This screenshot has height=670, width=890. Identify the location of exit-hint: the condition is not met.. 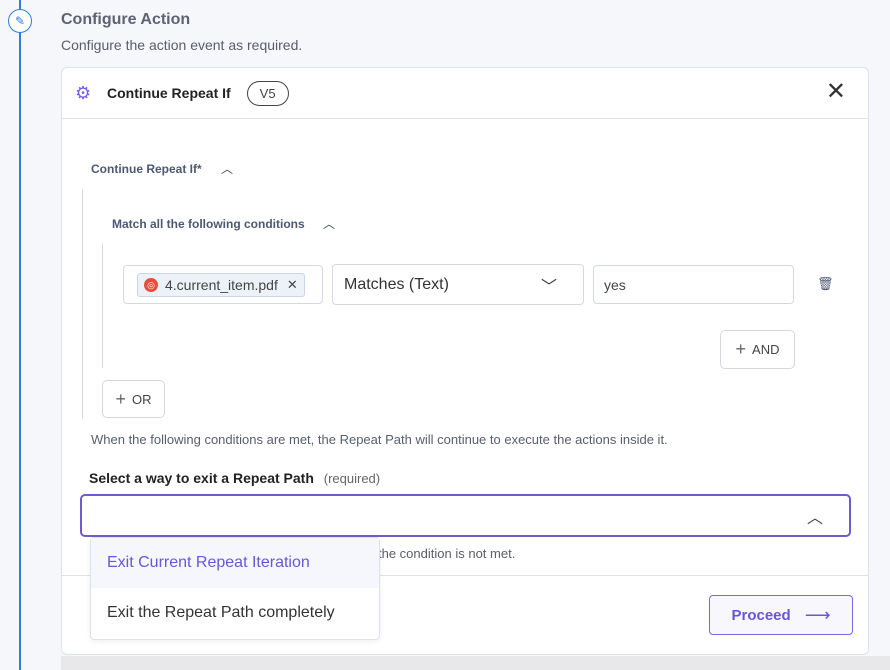
(447, 553).